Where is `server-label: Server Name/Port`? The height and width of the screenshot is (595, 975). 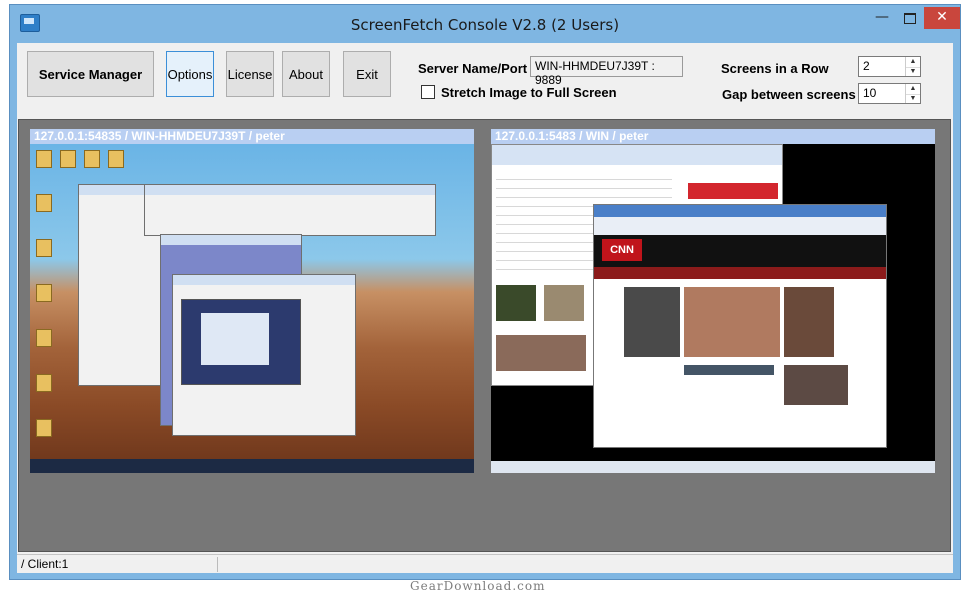
server-label: Server Name/Port is located at coordinates (473, 68).